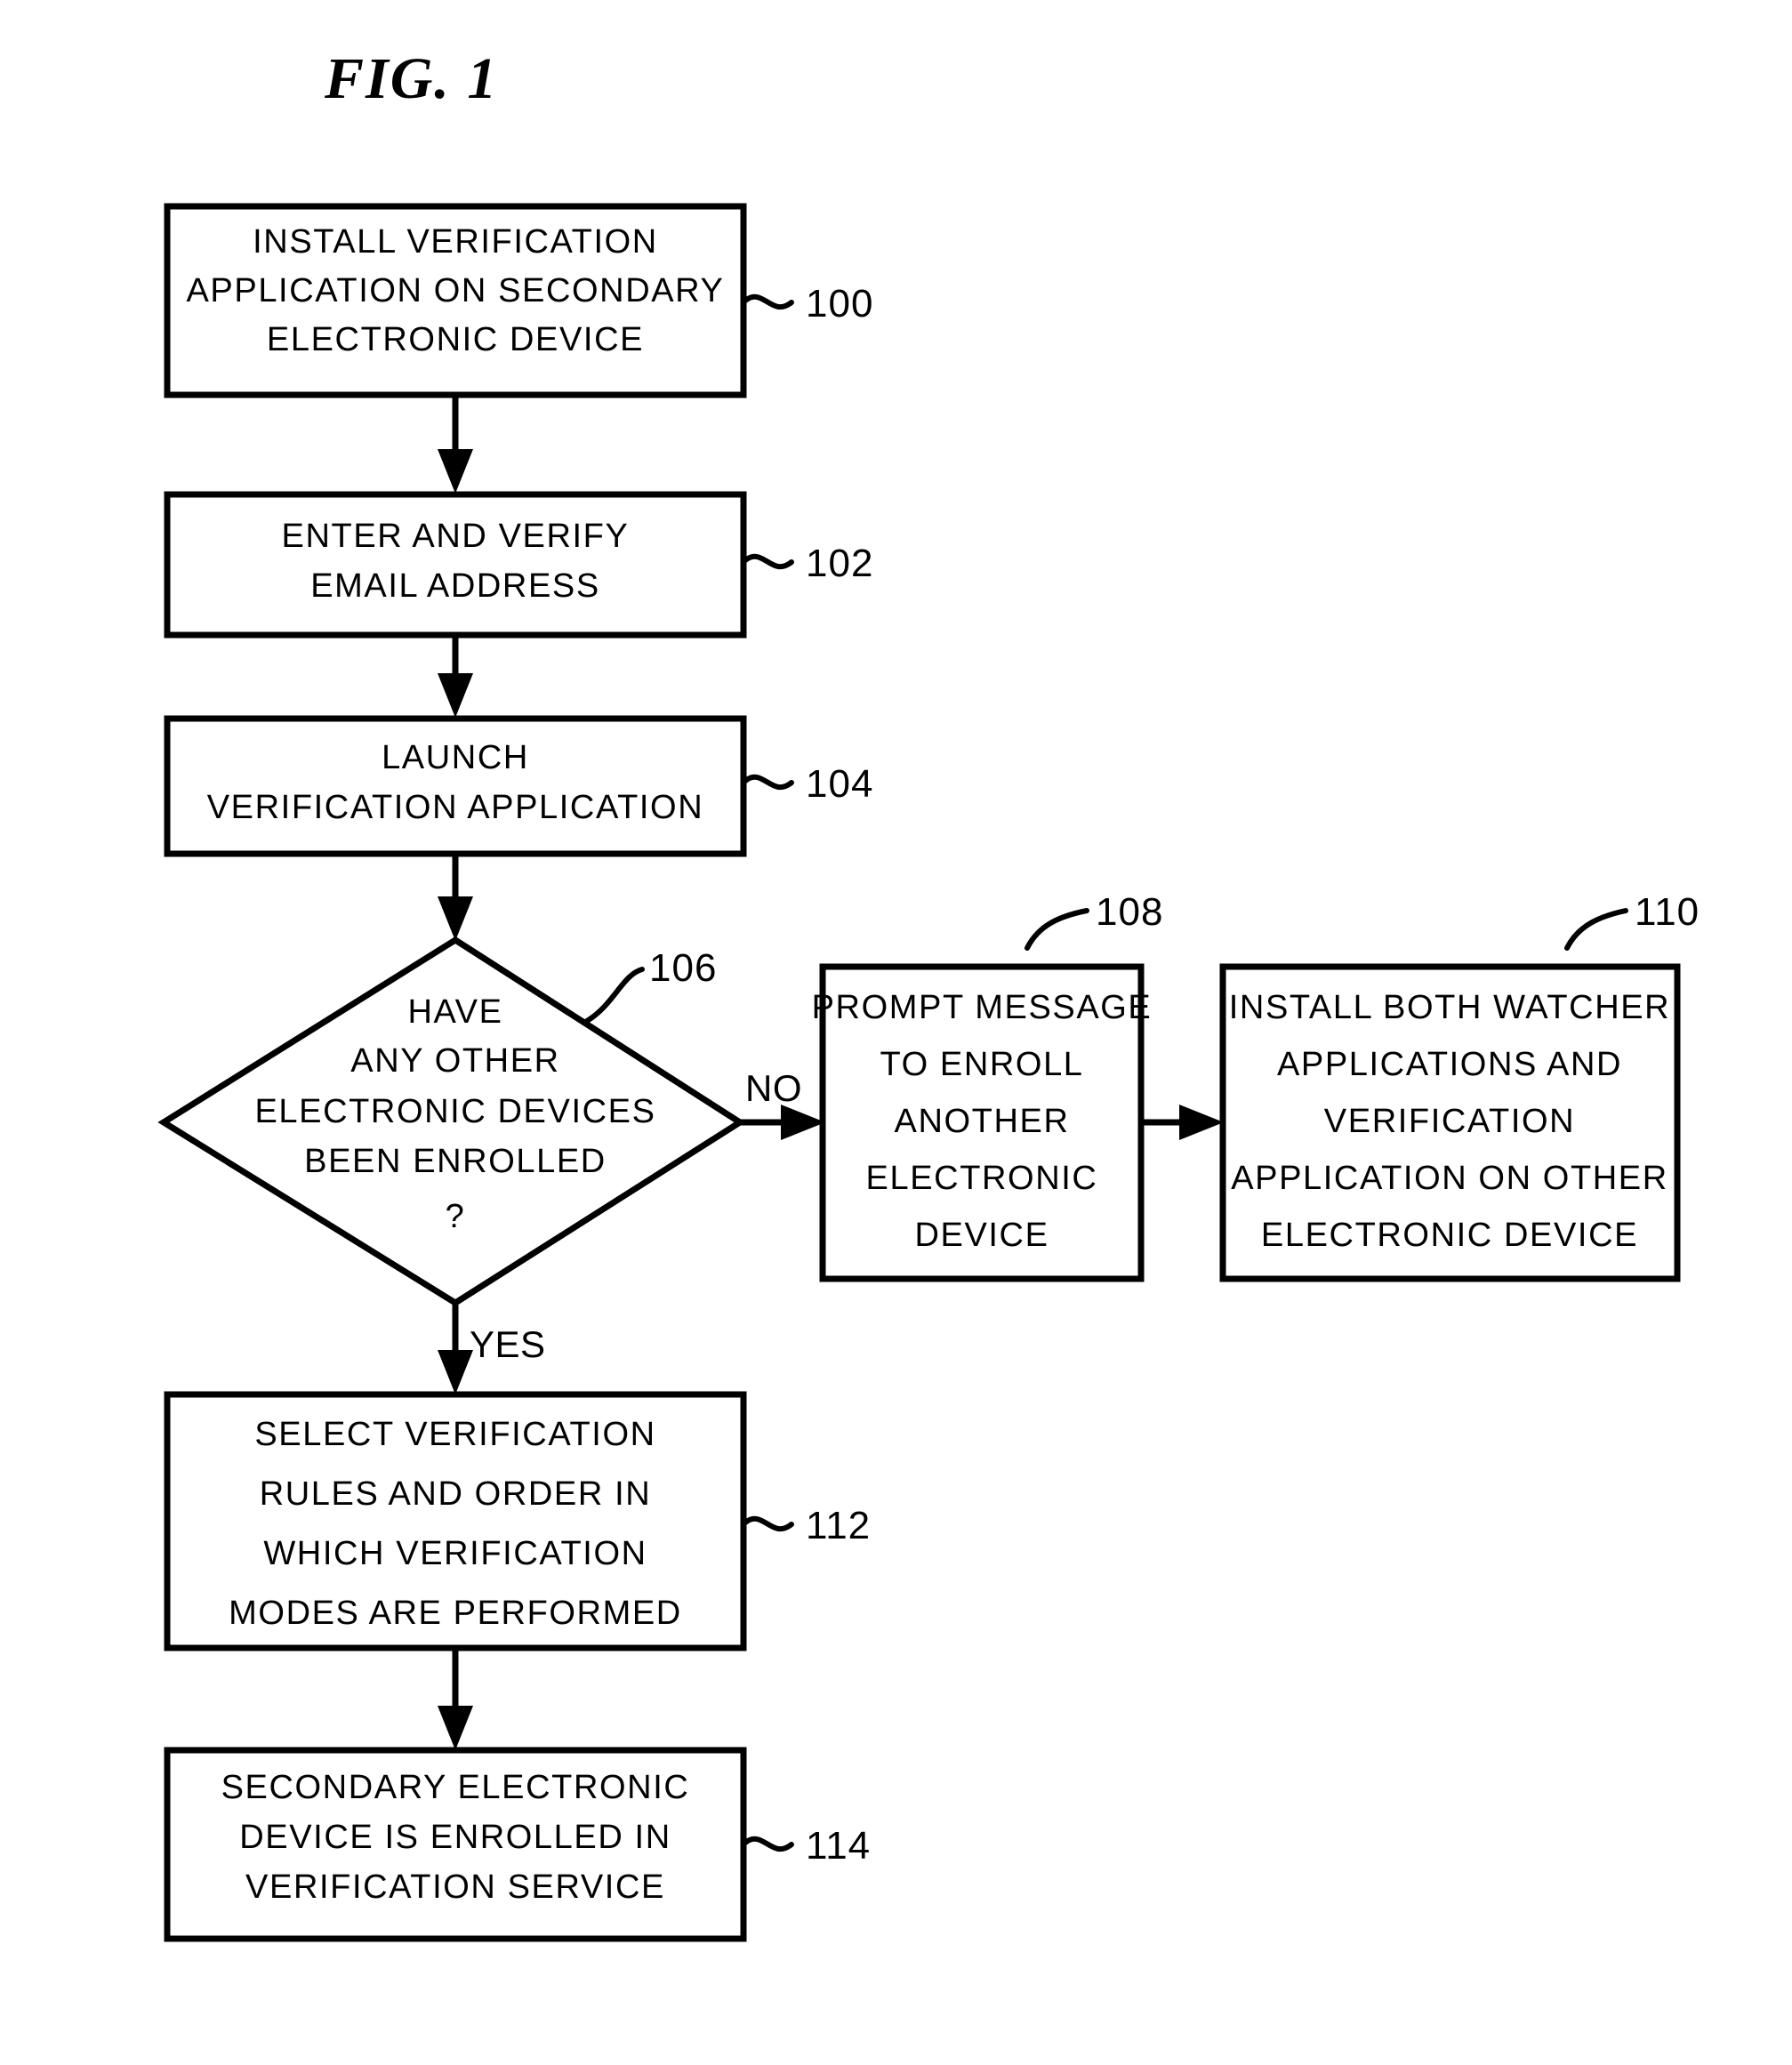 The height and width of the screenshot is (2065, 1792). What do you see at coordinates (614, 995) in the screenshot?
I see `node-106-leader-line` at bounding box center [614, 995].